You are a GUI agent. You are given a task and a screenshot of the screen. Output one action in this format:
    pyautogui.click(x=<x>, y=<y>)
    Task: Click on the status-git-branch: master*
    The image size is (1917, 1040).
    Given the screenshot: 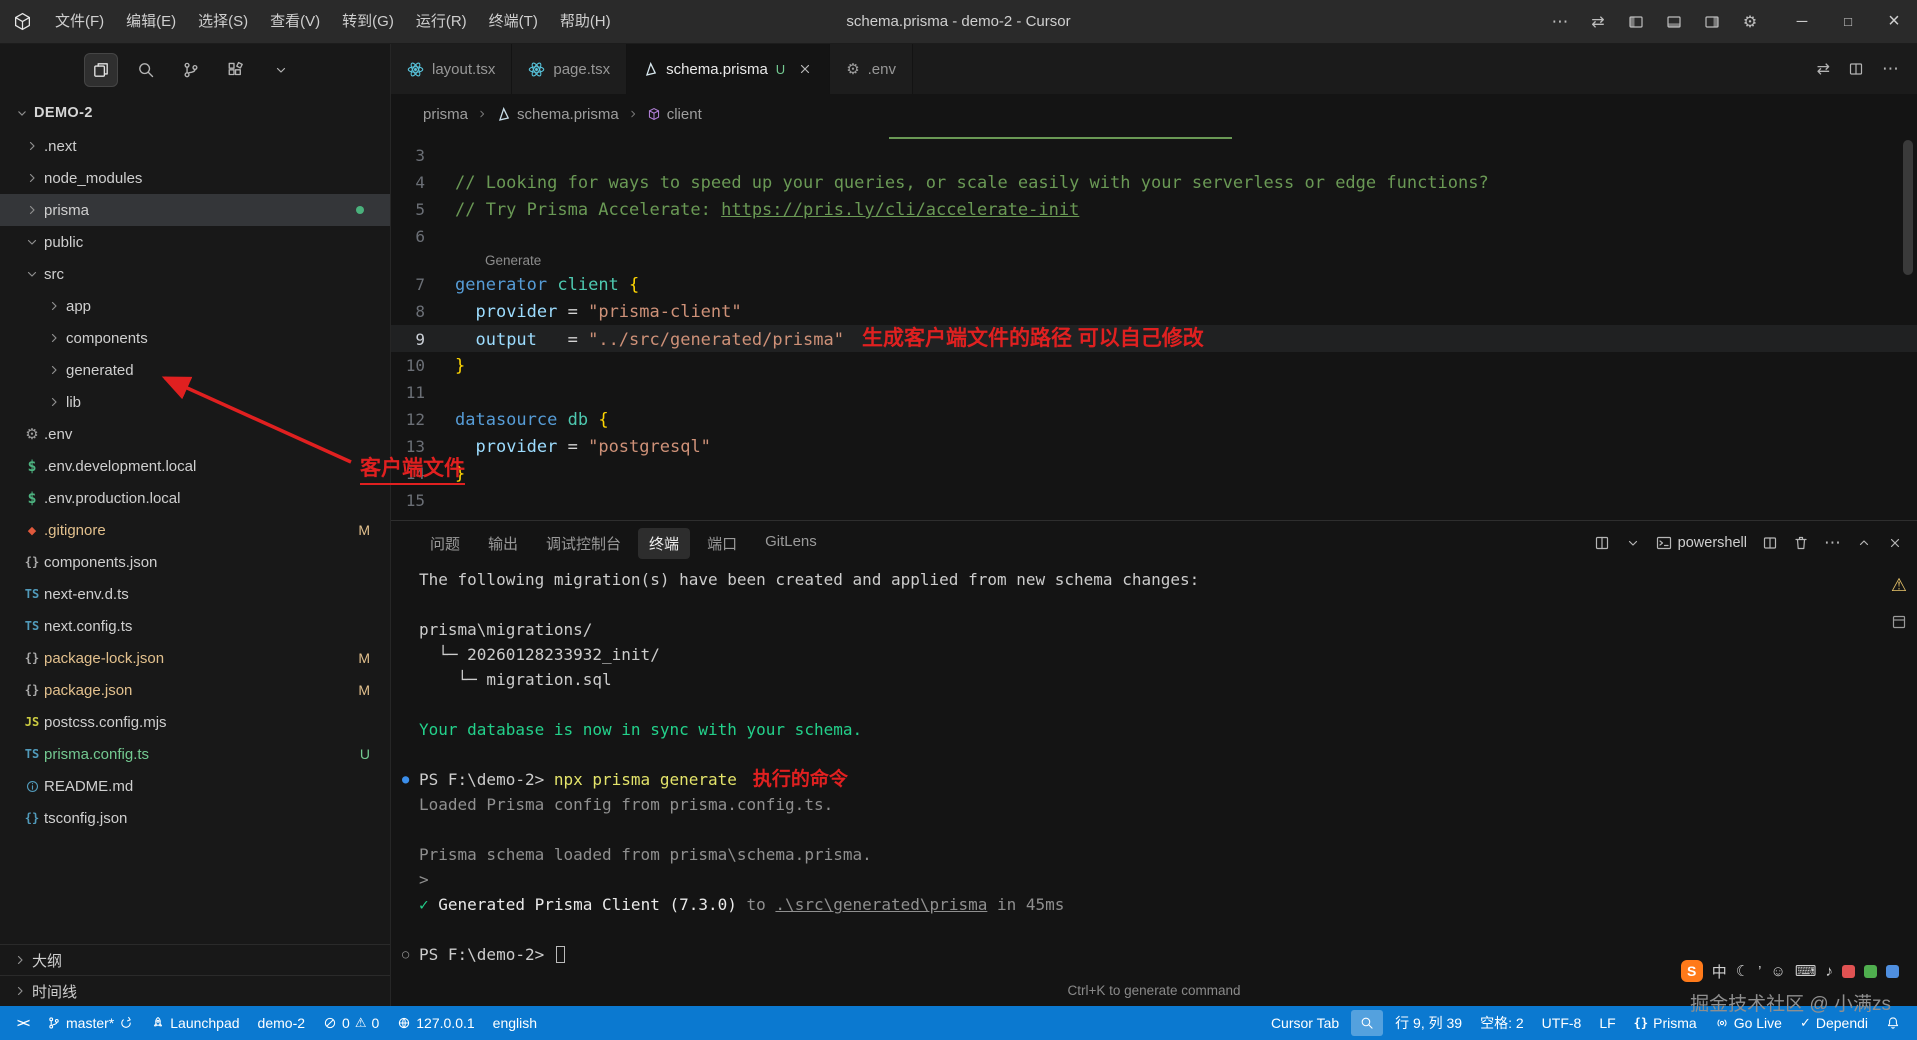 What is the action you would take?
    pyautogui.click(x=90, y=1023)
    